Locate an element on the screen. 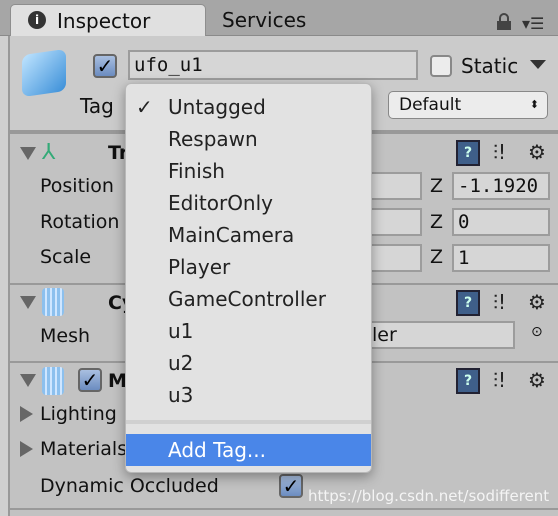  dynamic-occluded-checkbox: ✓ is located at coordinates (291, 486).